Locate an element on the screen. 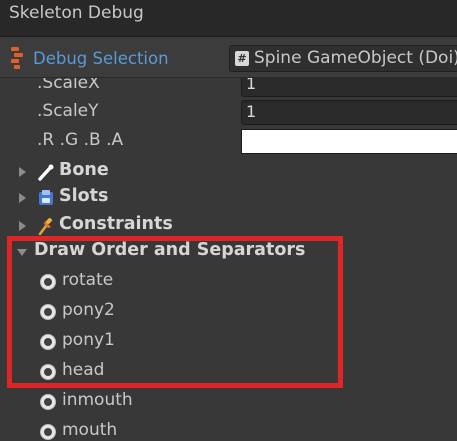  scalex-field: 1 is located at coordinates (349, 87).